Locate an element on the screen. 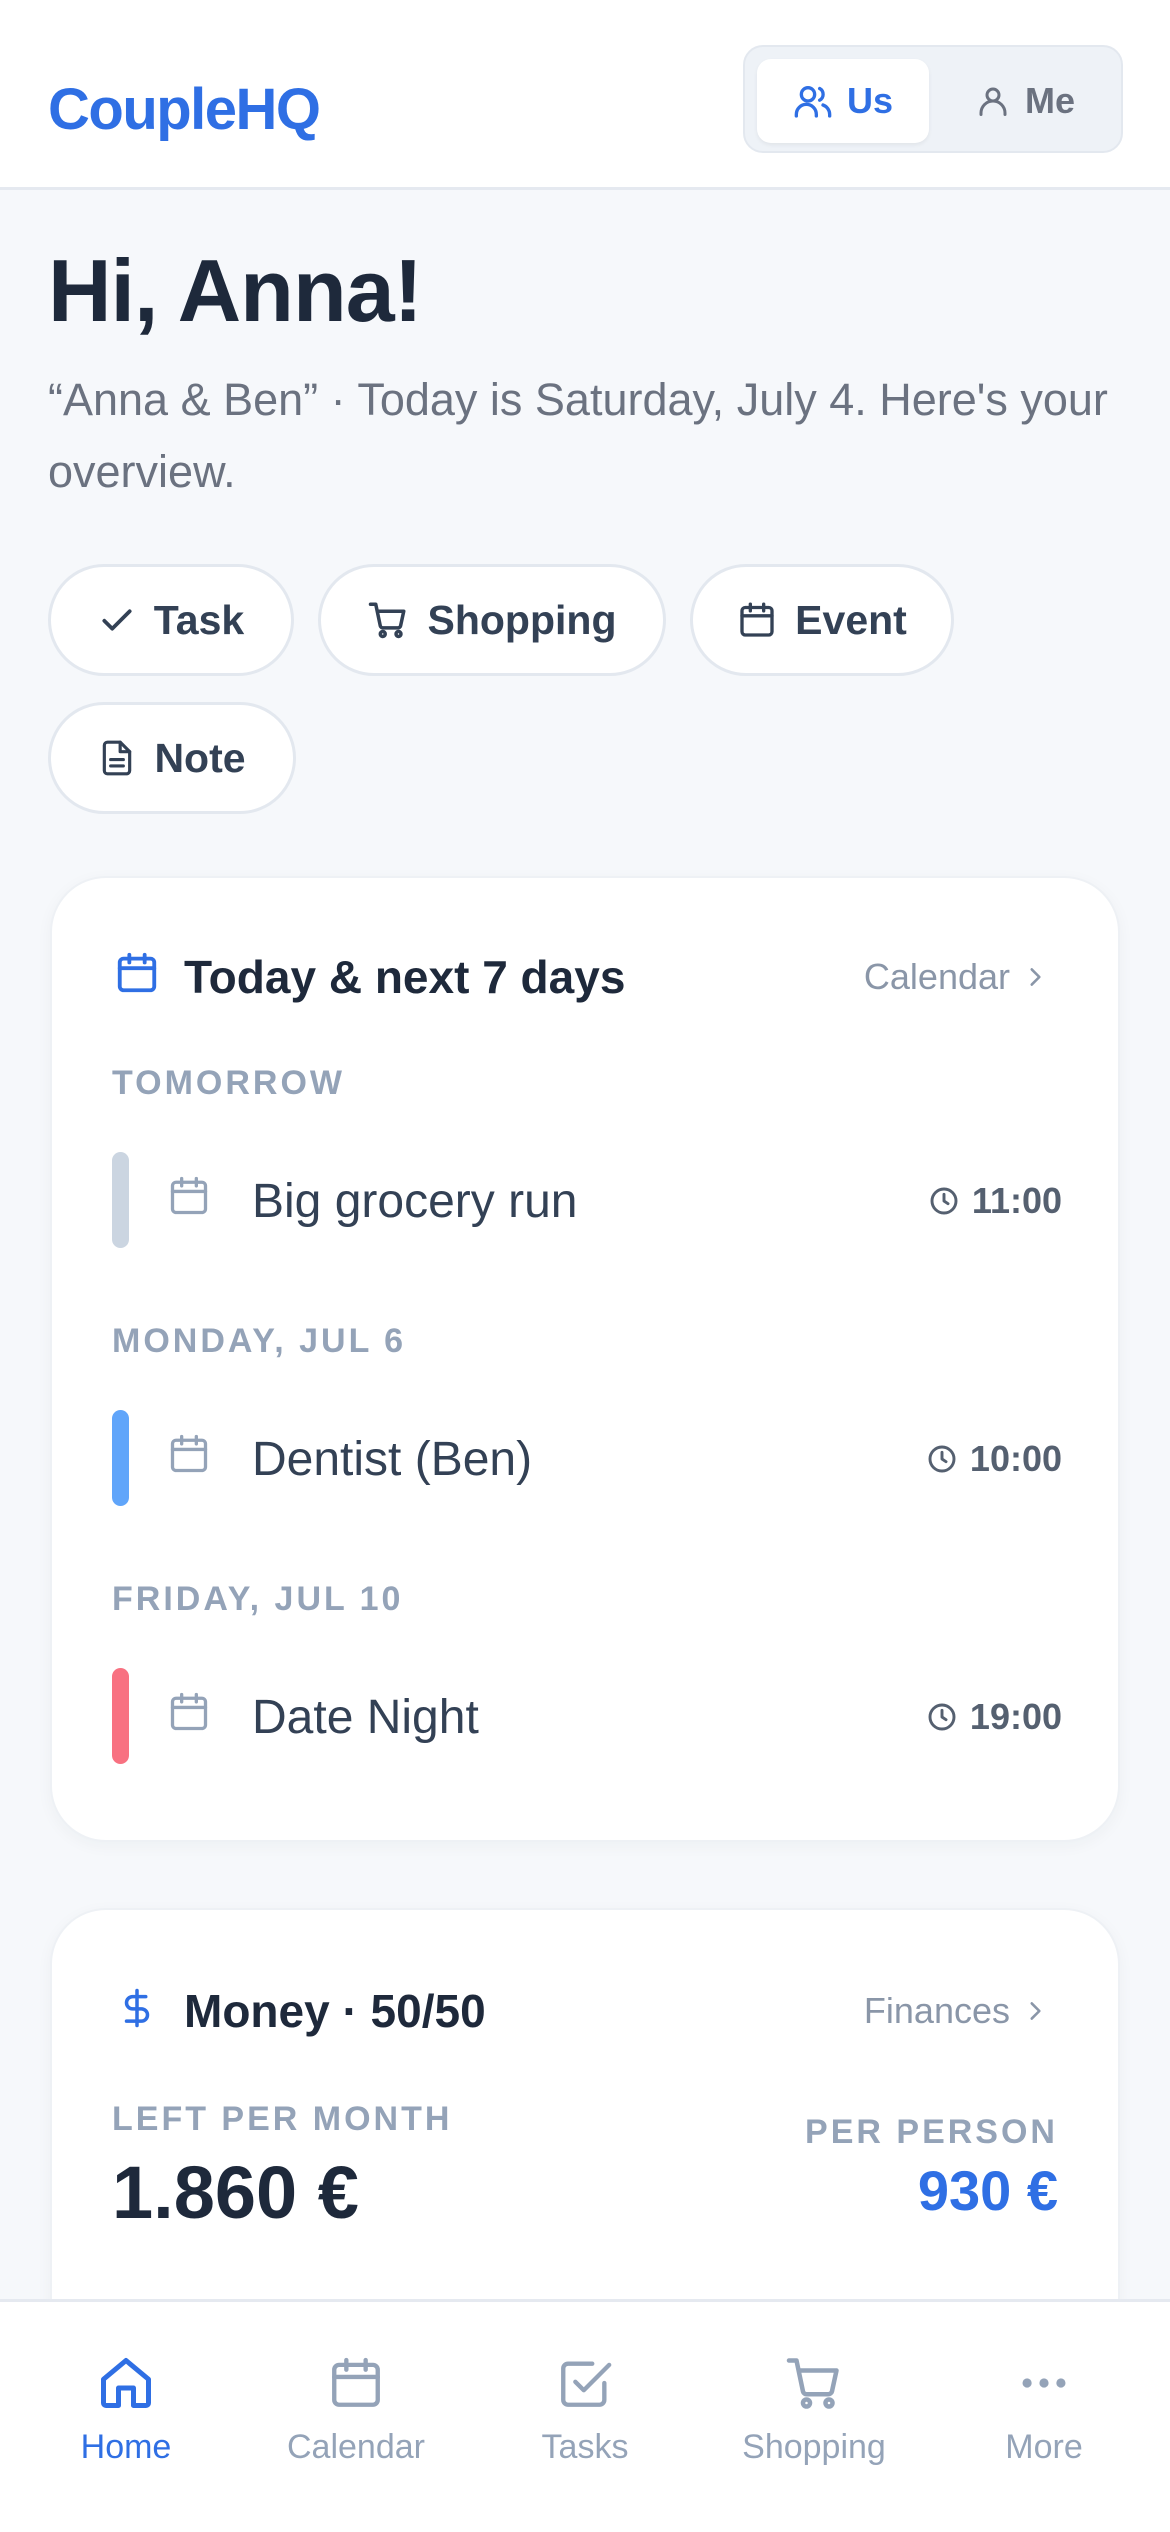 The image size is (1170, 2532). toggle-me-button: Me is located at coordinates (1025, 101).